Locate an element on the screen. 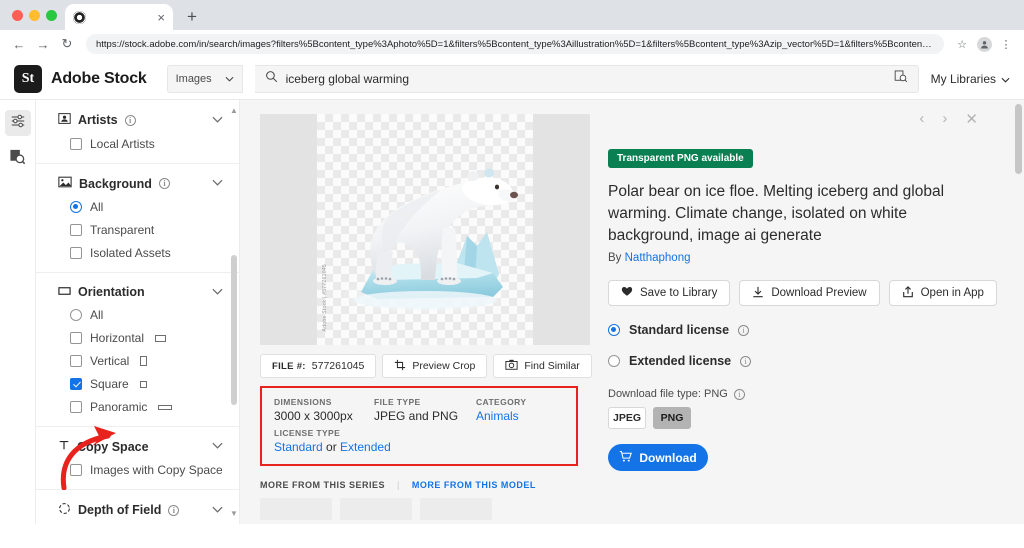 The image size is (1024, 548). file-type-png-button: PNG is located at coordinates (672, 418).